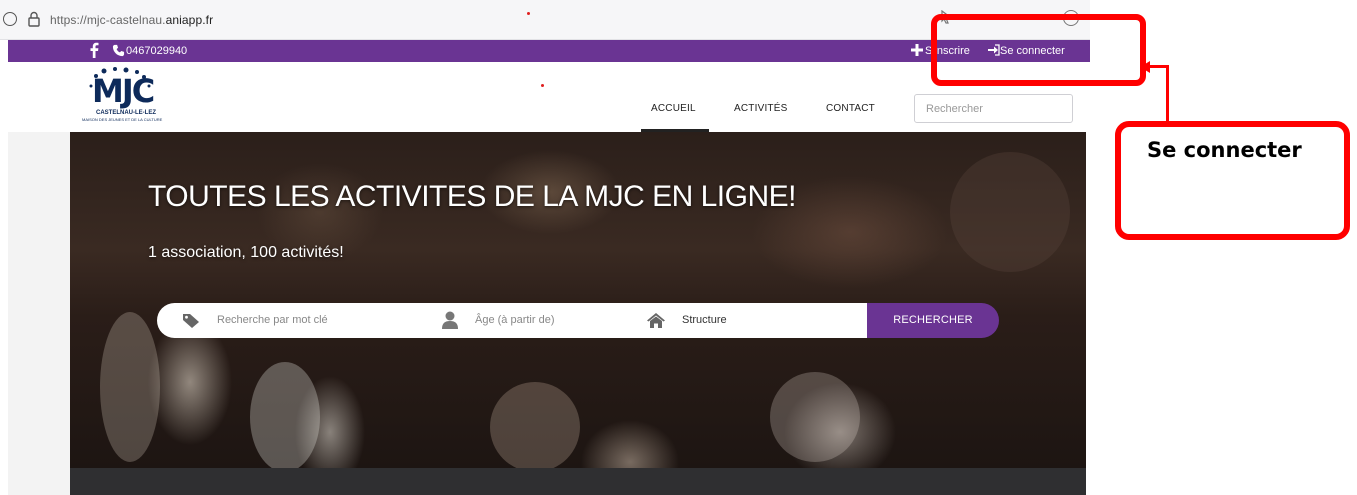 This screenshot has height=495, width=1357. Describe the element at coordinates (1010, 212) in the screenshot. I see `stage-light` at that location.